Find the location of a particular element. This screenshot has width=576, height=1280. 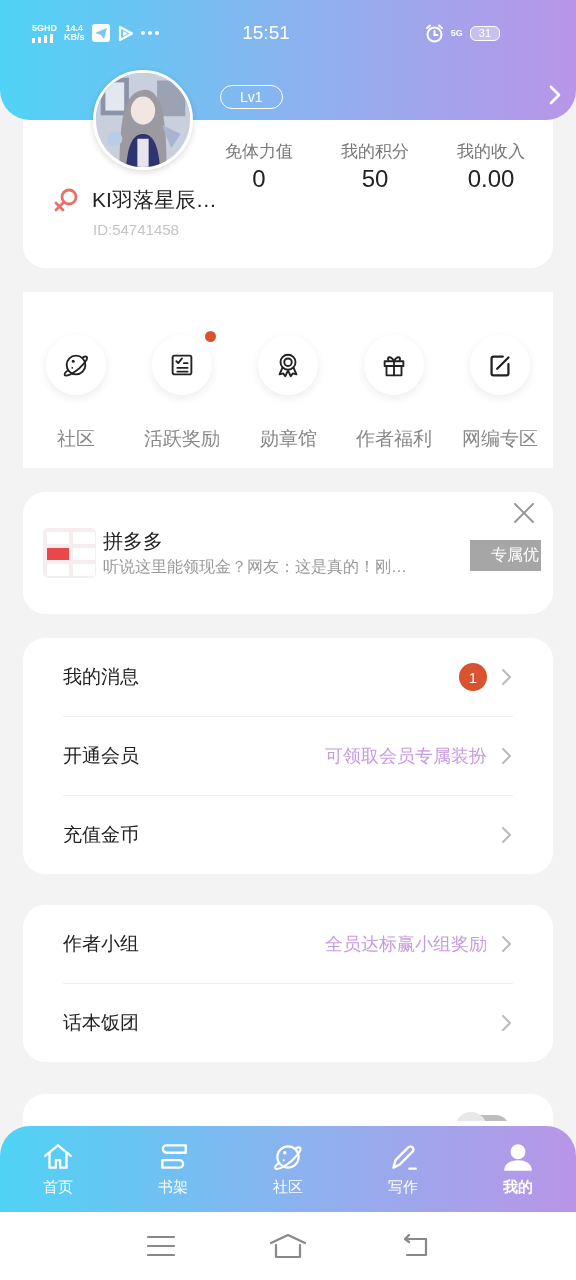

play-icon is located at coordinates (125, 33).